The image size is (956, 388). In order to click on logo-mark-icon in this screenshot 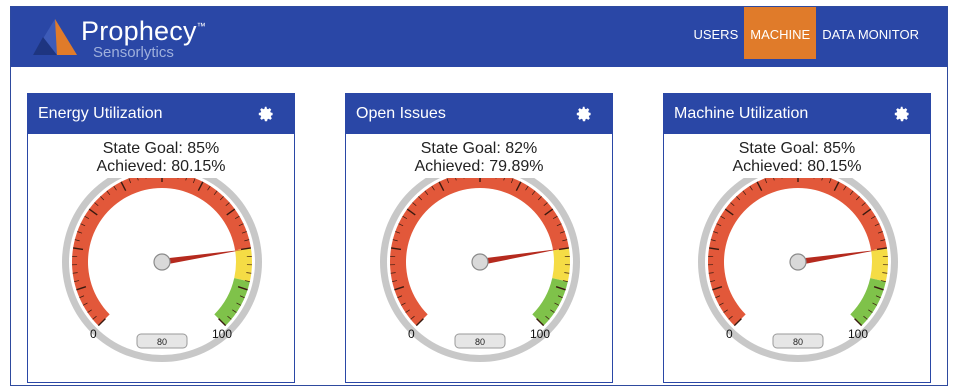, I will do `click(55, 37)`.